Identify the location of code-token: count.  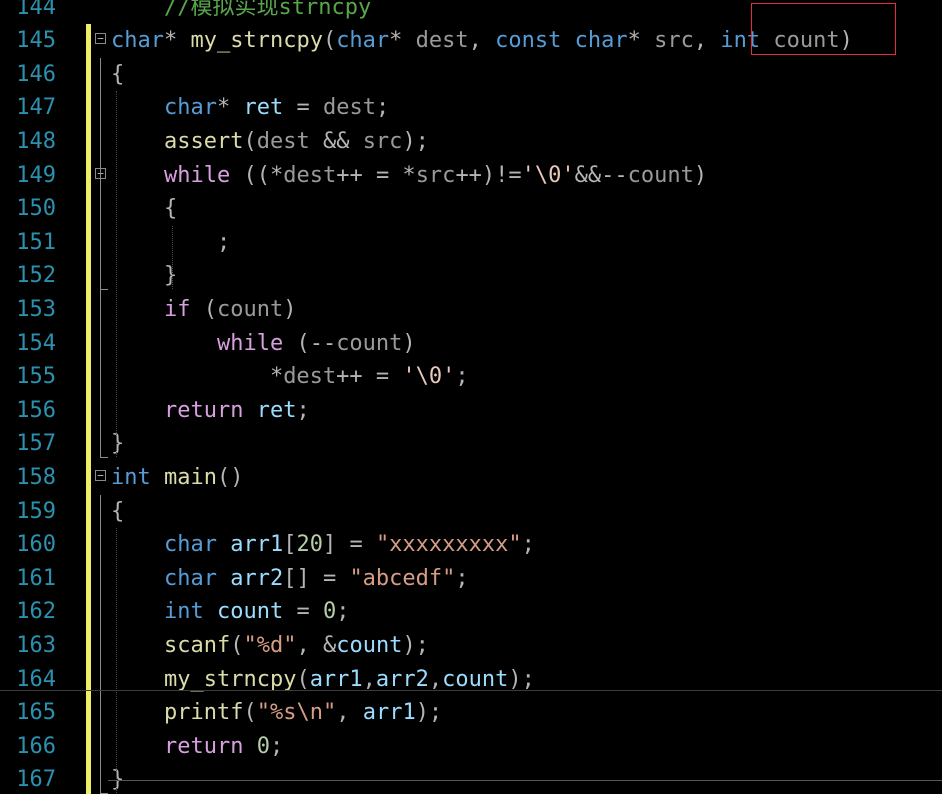
(660, 175).